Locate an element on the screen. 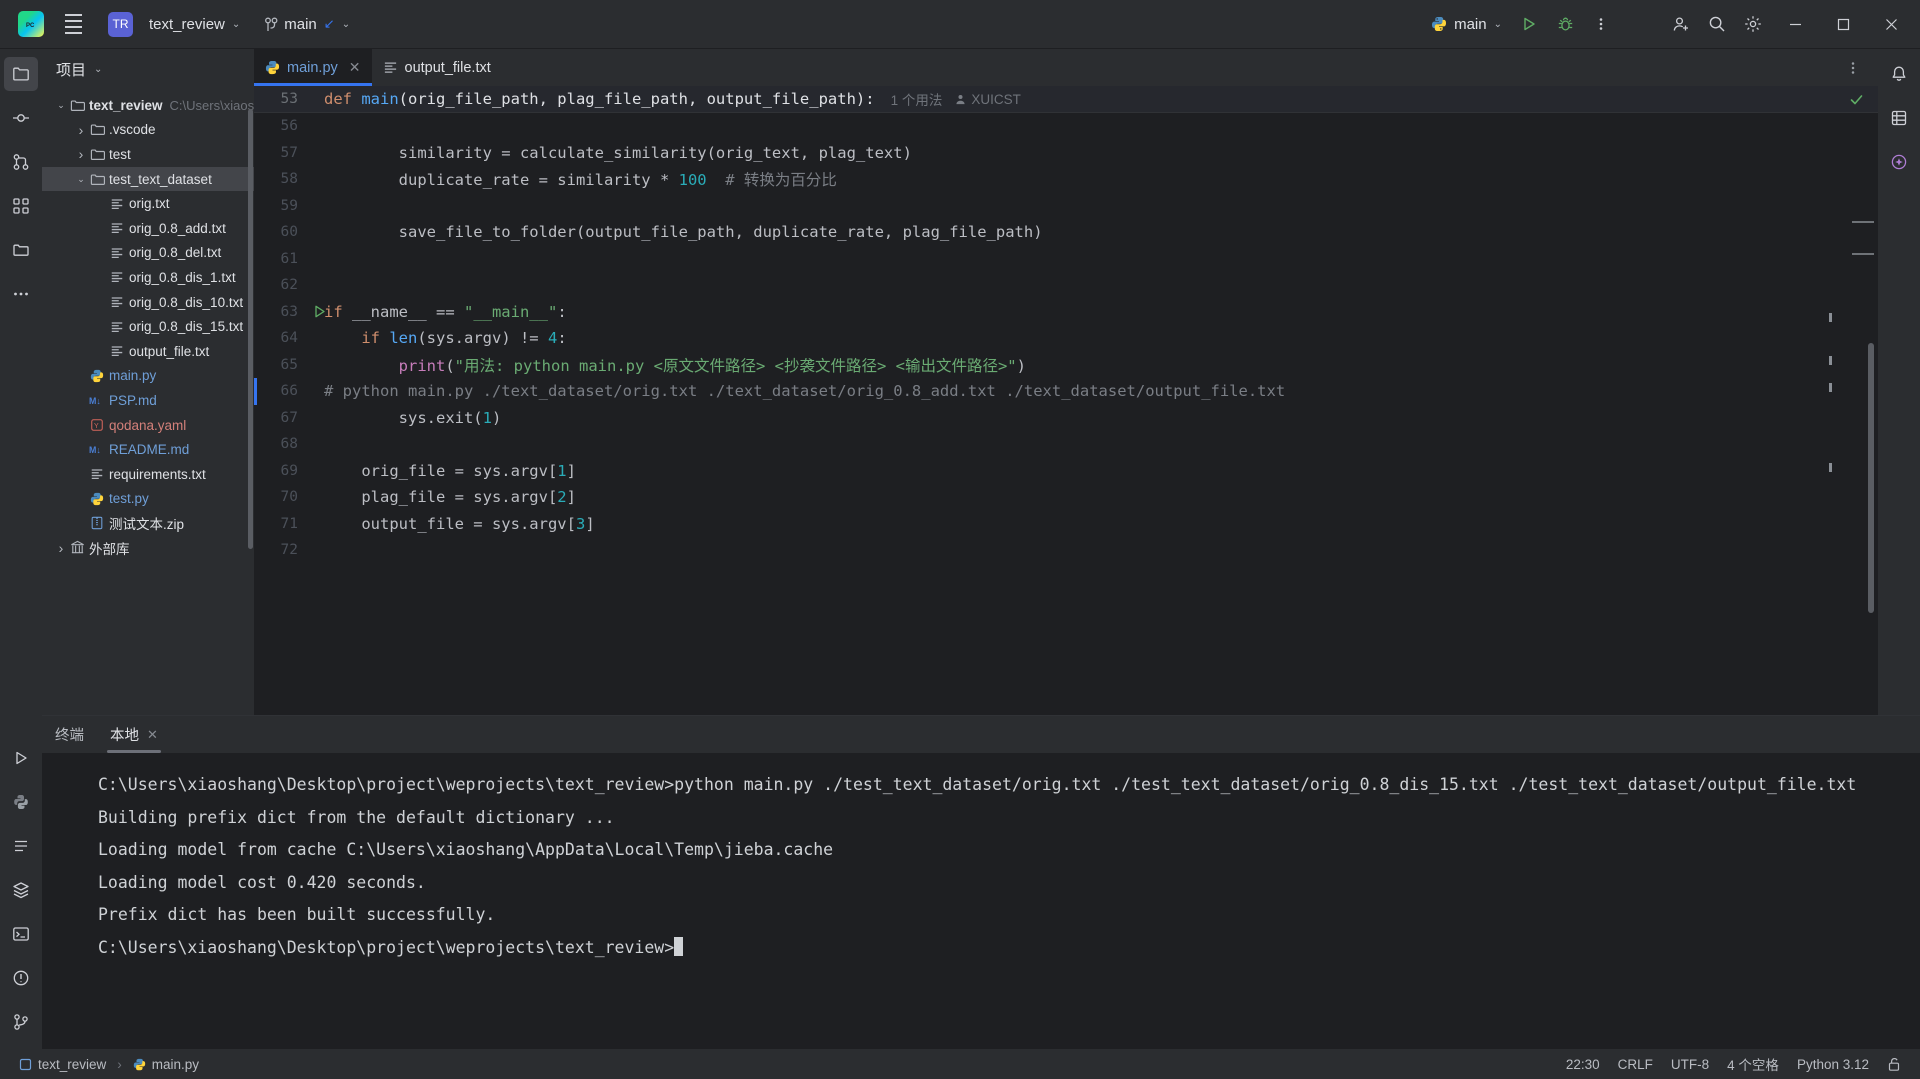 The width and height of the screenshot is (1920, 1079). notifications-bell-icon is located at coordinates (1899, 74).